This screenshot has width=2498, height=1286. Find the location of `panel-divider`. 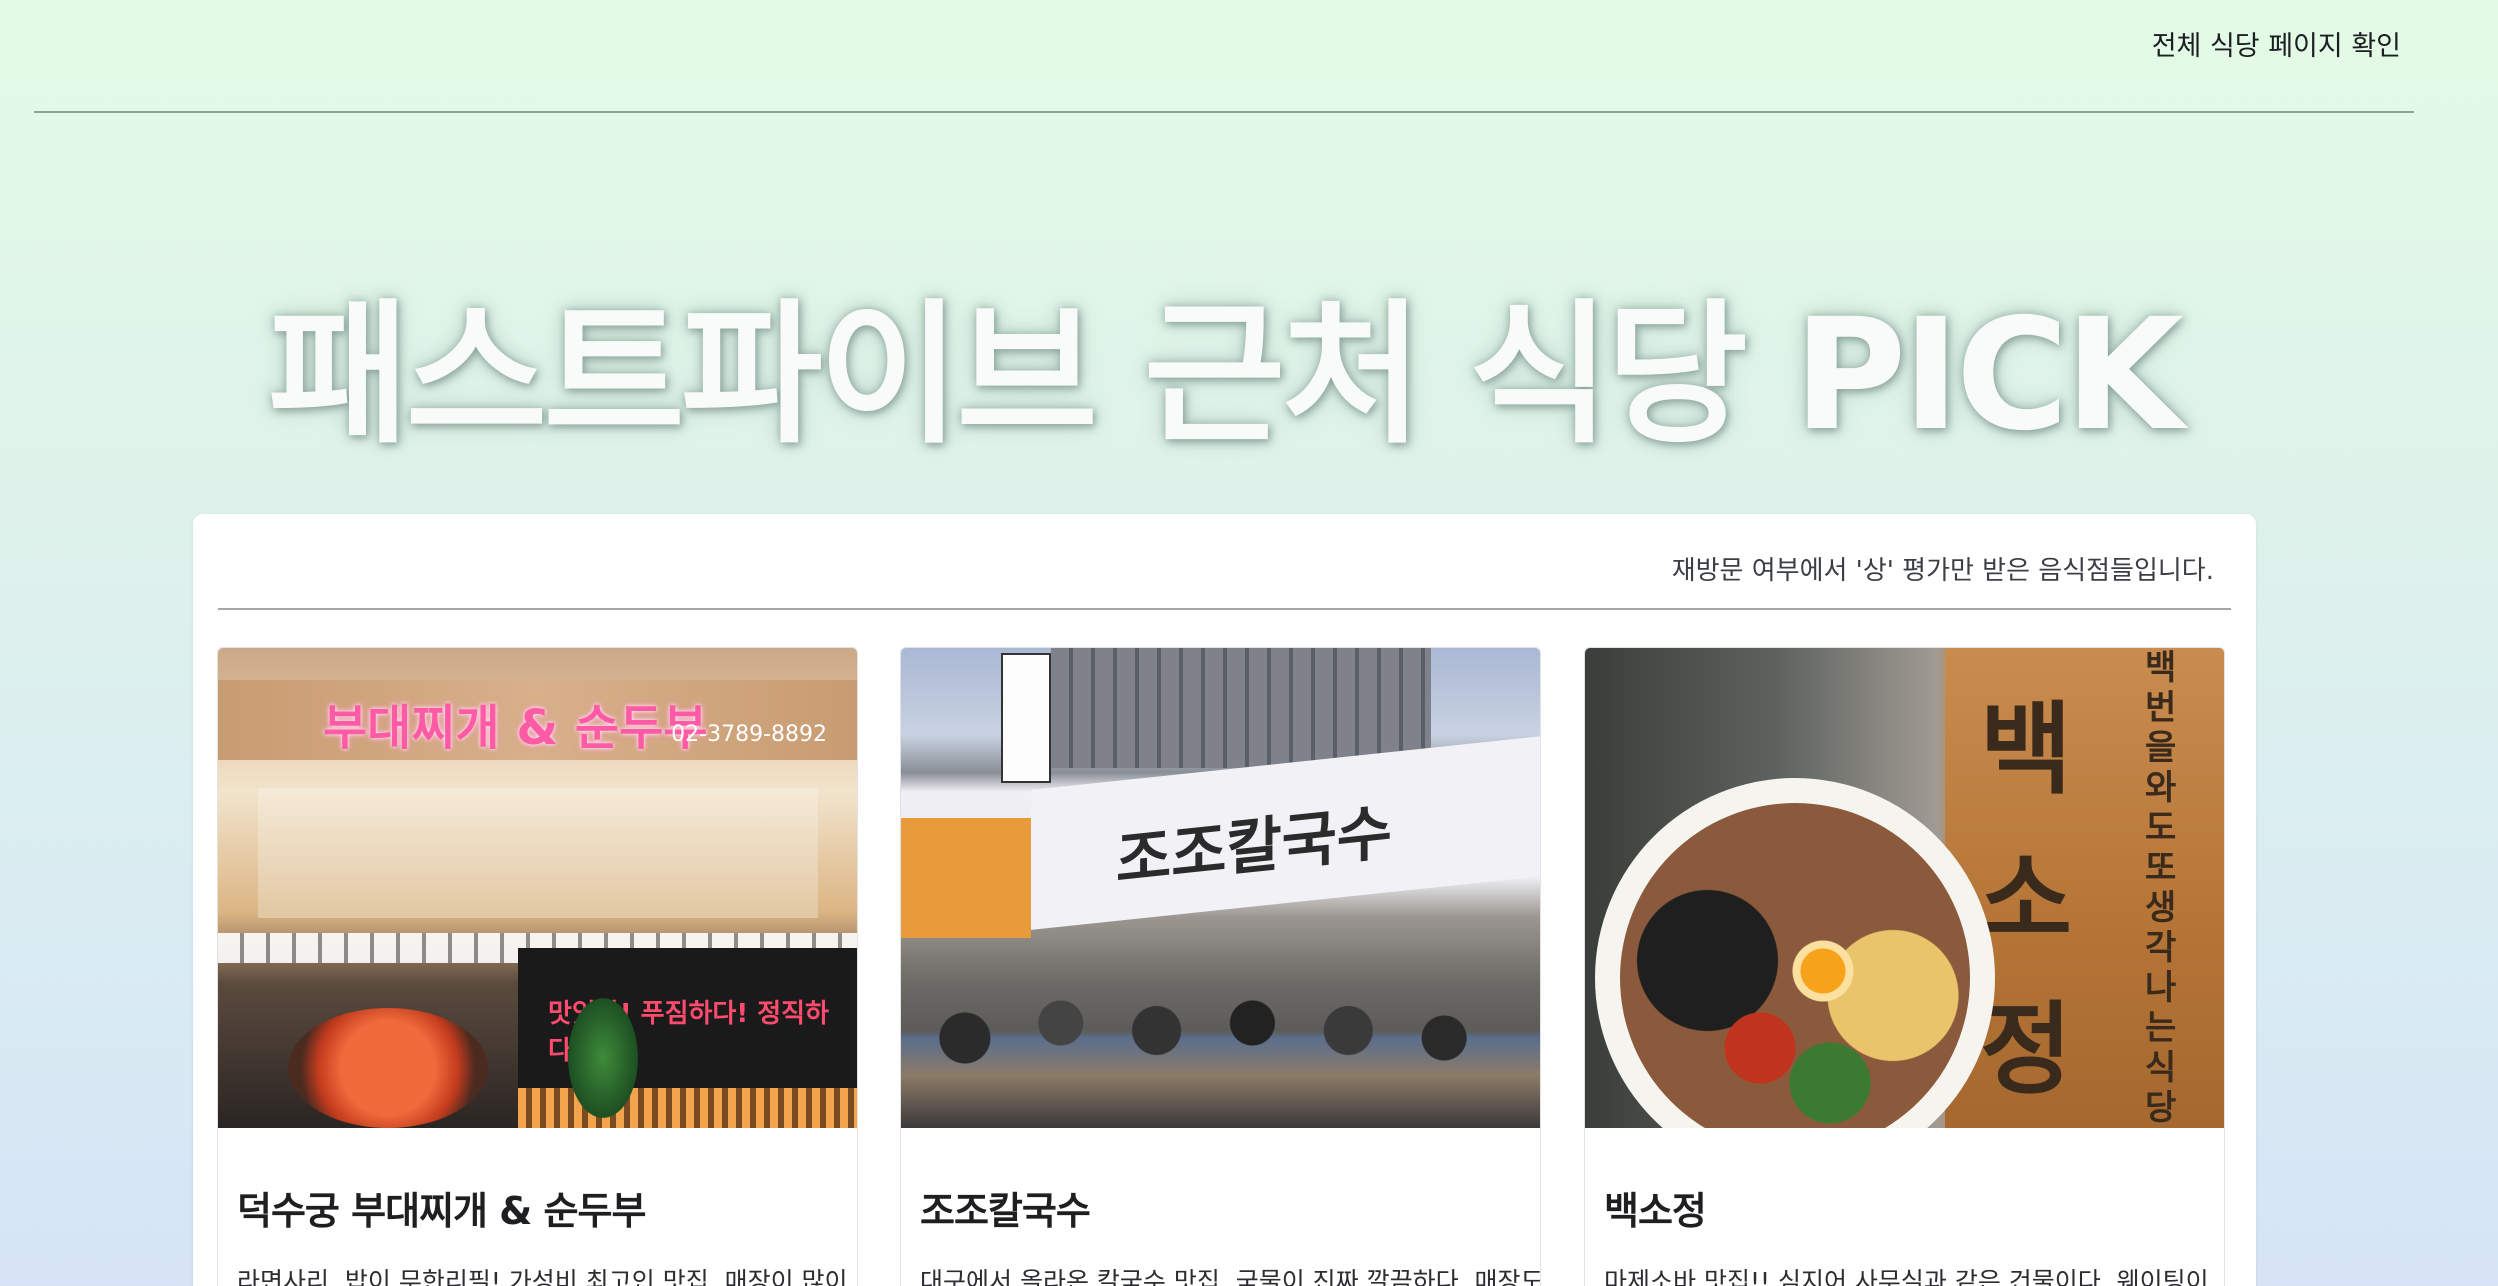

panel-divider is located at coordinates (1224, 609).